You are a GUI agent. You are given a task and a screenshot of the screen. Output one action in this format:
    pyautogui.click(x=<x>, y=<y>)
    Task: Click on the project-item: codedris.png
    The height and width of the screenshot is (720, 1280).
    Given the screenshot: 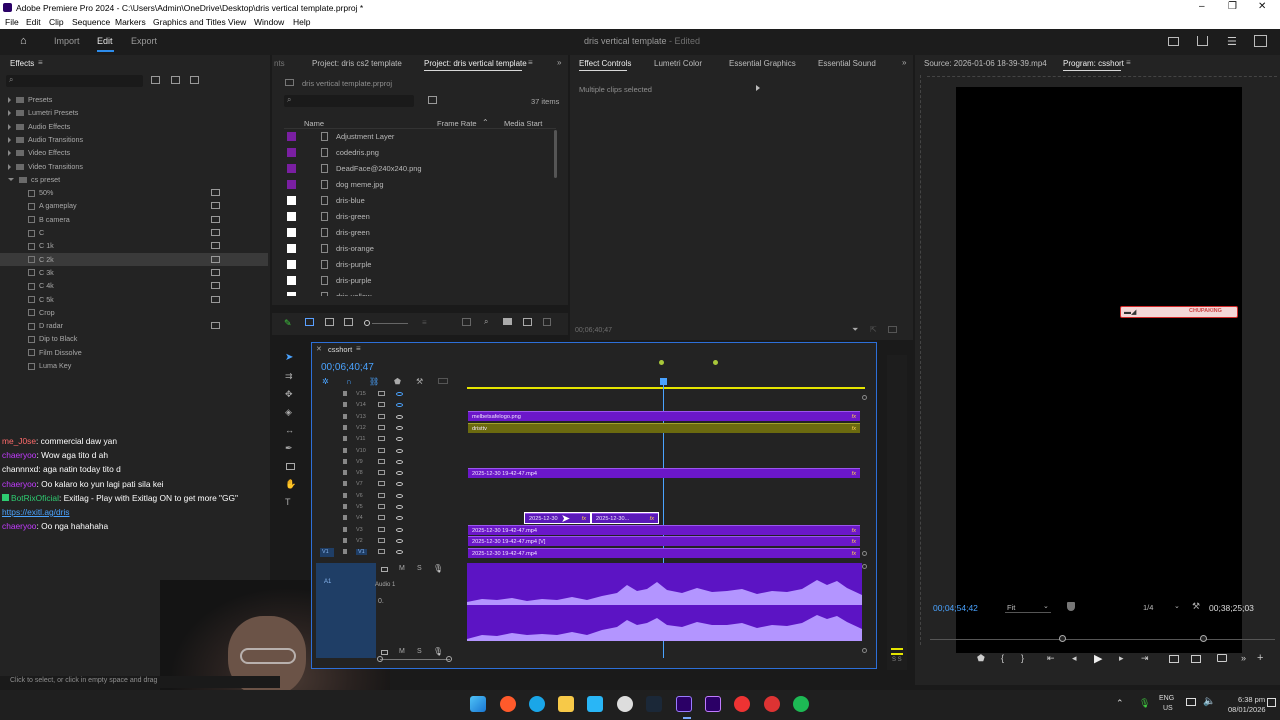 What is the action you would take?
    pyautogui.click(x=420, y=153)
    